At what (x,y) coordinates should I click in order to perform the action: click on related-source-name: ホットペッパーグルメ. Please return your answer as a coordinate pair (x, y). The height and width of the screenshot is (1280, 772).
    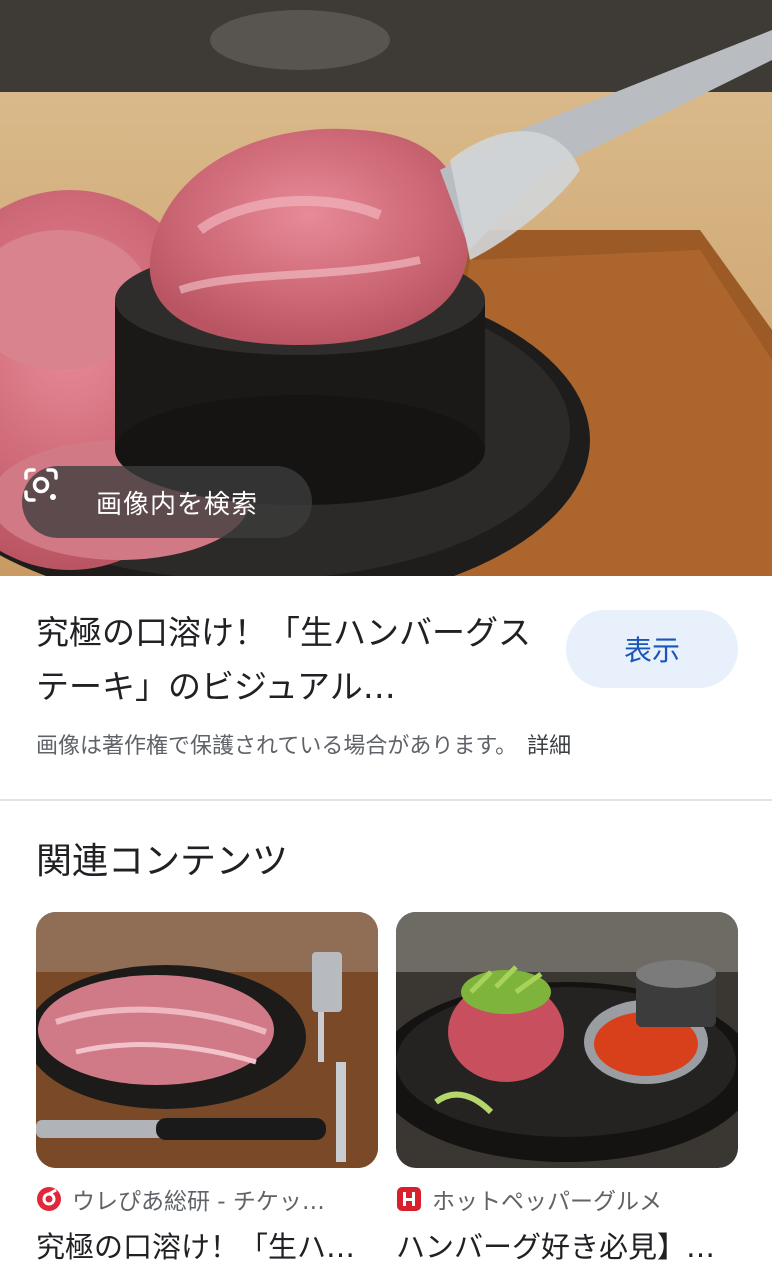
    Looking at the image, I should click on (547, 1202).